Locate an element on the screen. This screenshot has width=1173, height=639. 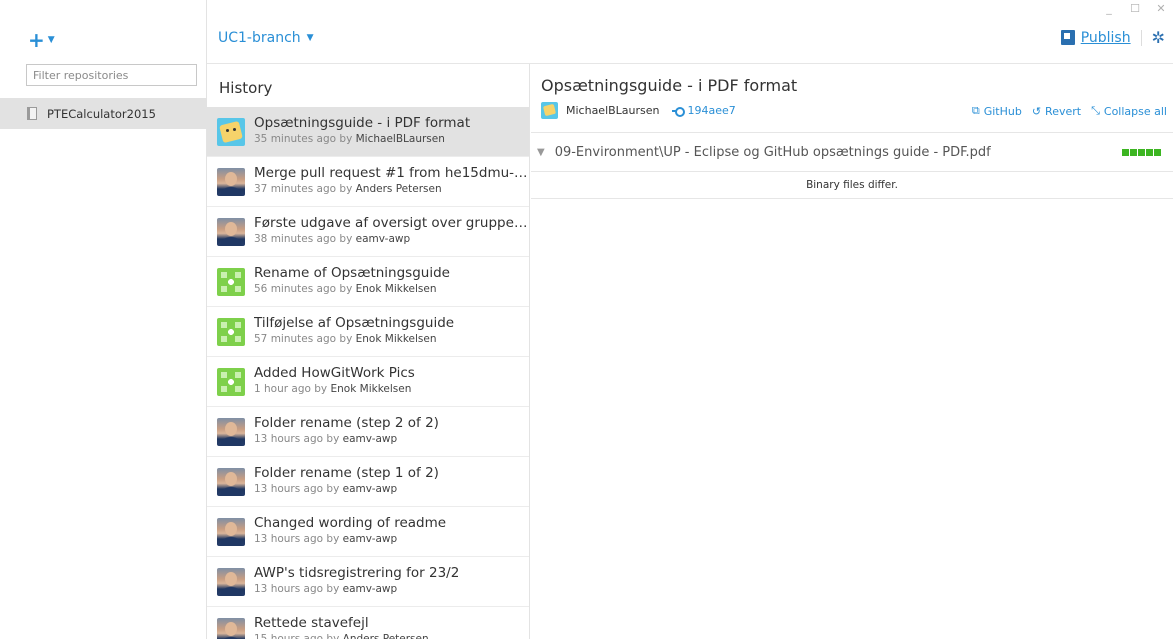
collapse-icon: ⤡ is located at coordinates (1095, 110).